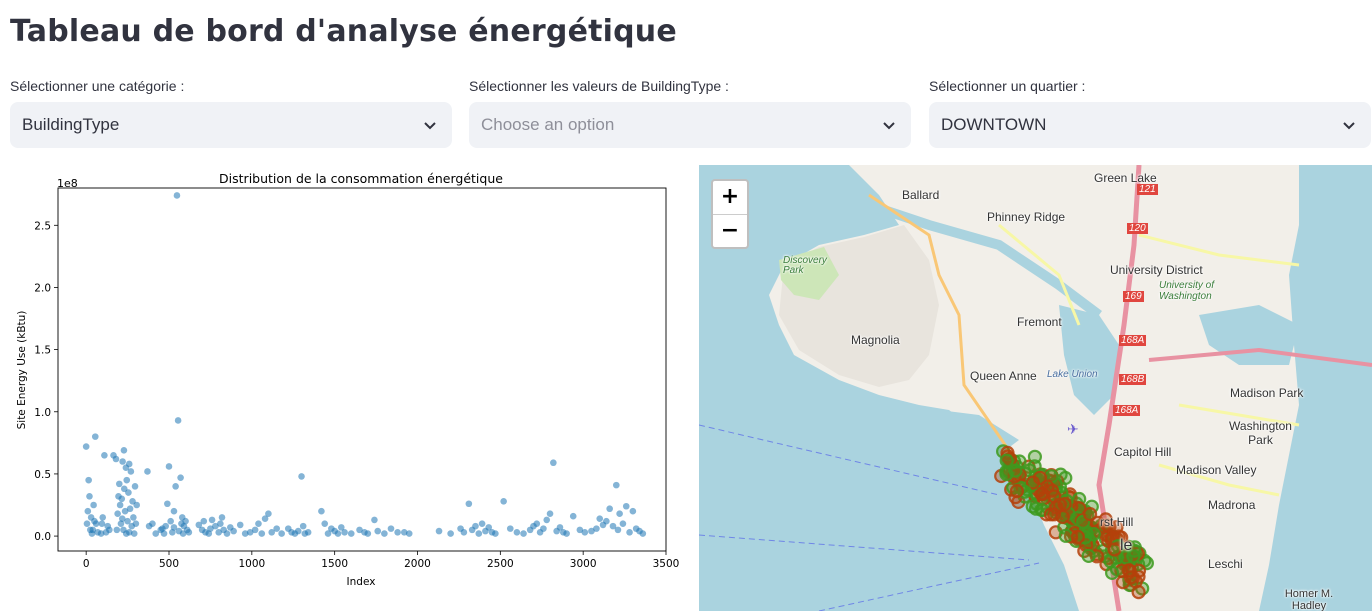 The height and width of the screenshot is (611, 1372). What do you see at coordinates (690, 125) in the screenshot?
I see `building-type-multiselect: Choose an option` at bounding box center [690, 125].